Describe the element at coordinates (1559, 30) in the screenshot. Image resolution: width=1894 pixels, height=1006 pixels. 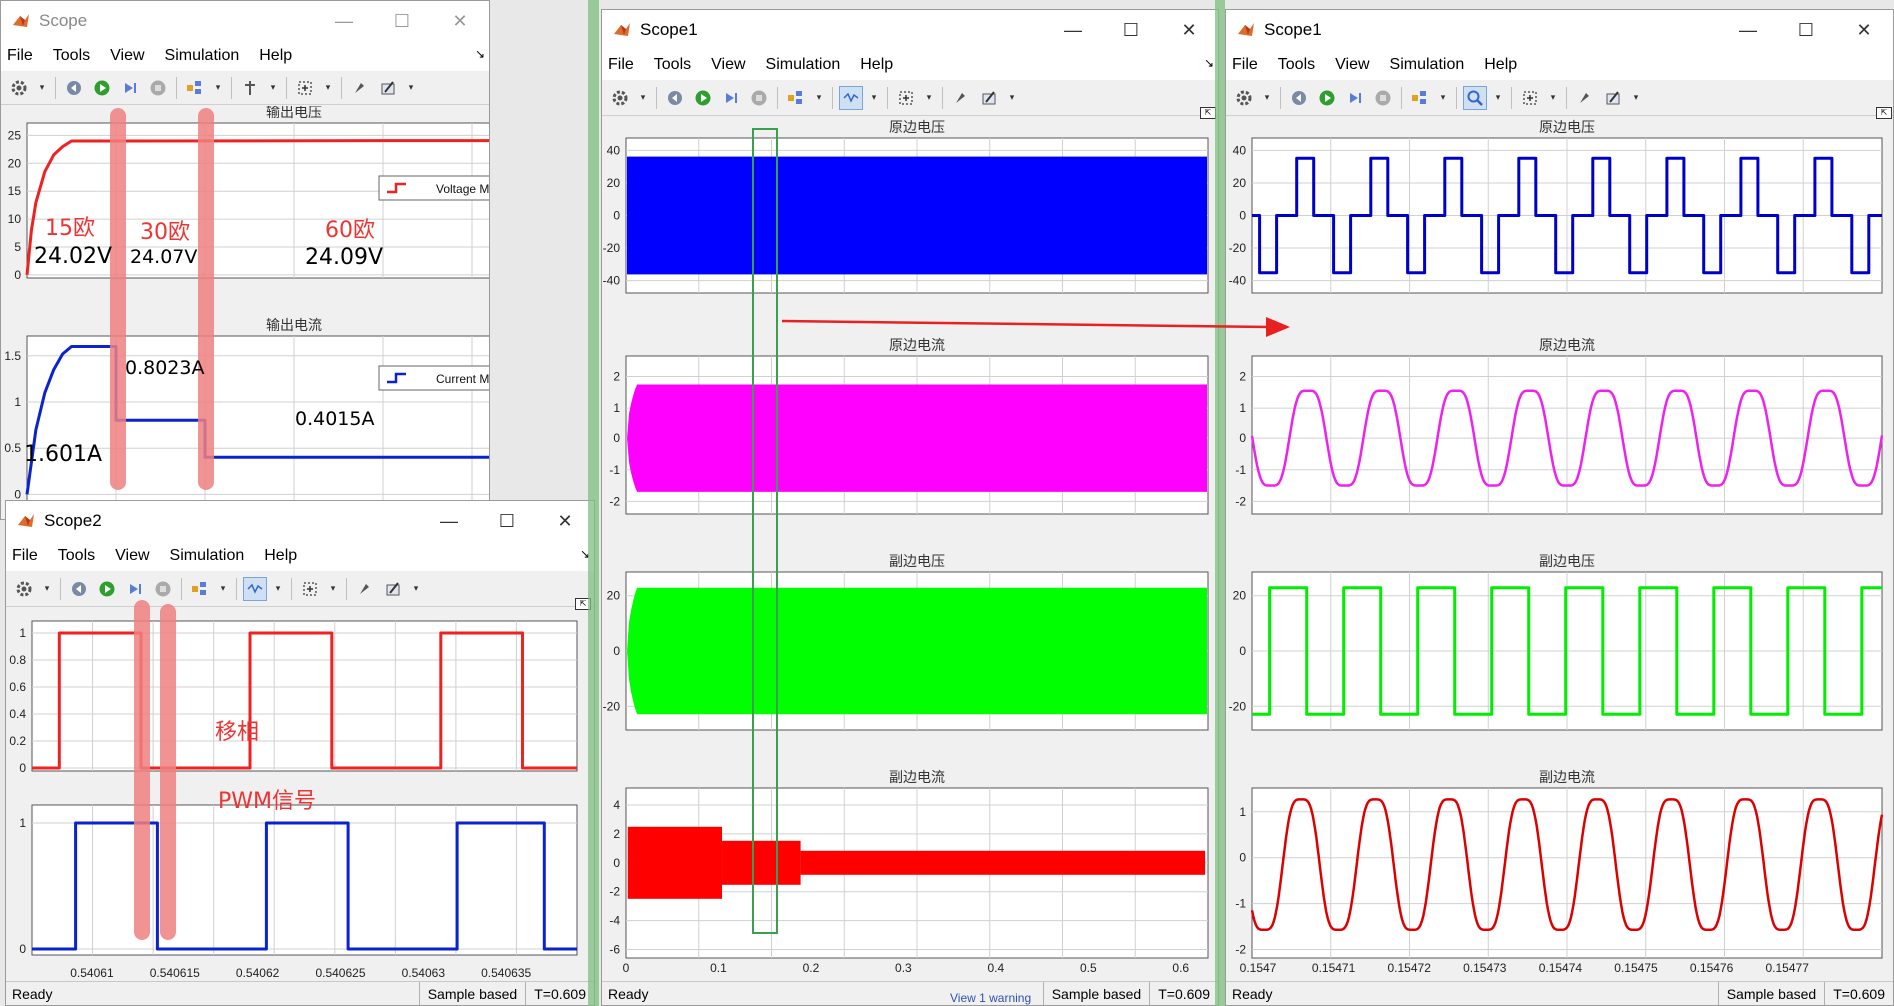
I see `scope1-zoom-titlebar: Scope1 — ☐ ✕` at that location.